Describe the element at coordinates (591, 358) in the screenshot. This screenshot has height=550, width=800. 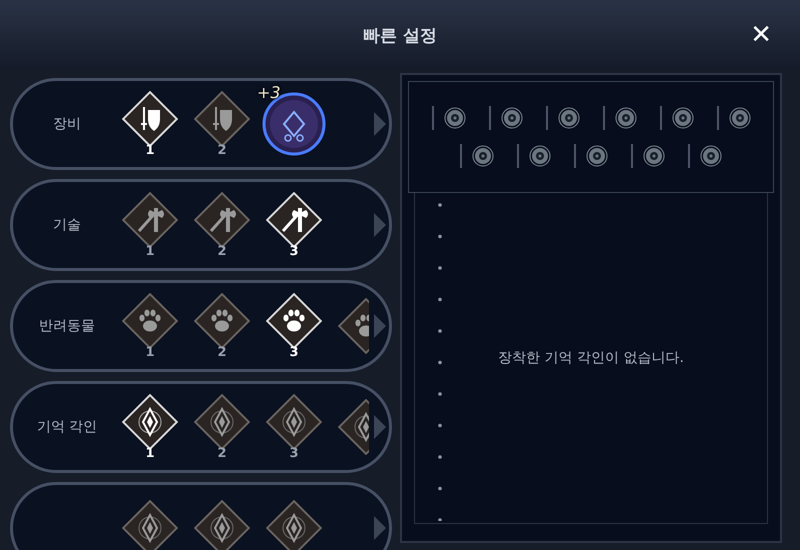
I see `empty-message: 장착한 기억 각인이 없습니다.` at that location.